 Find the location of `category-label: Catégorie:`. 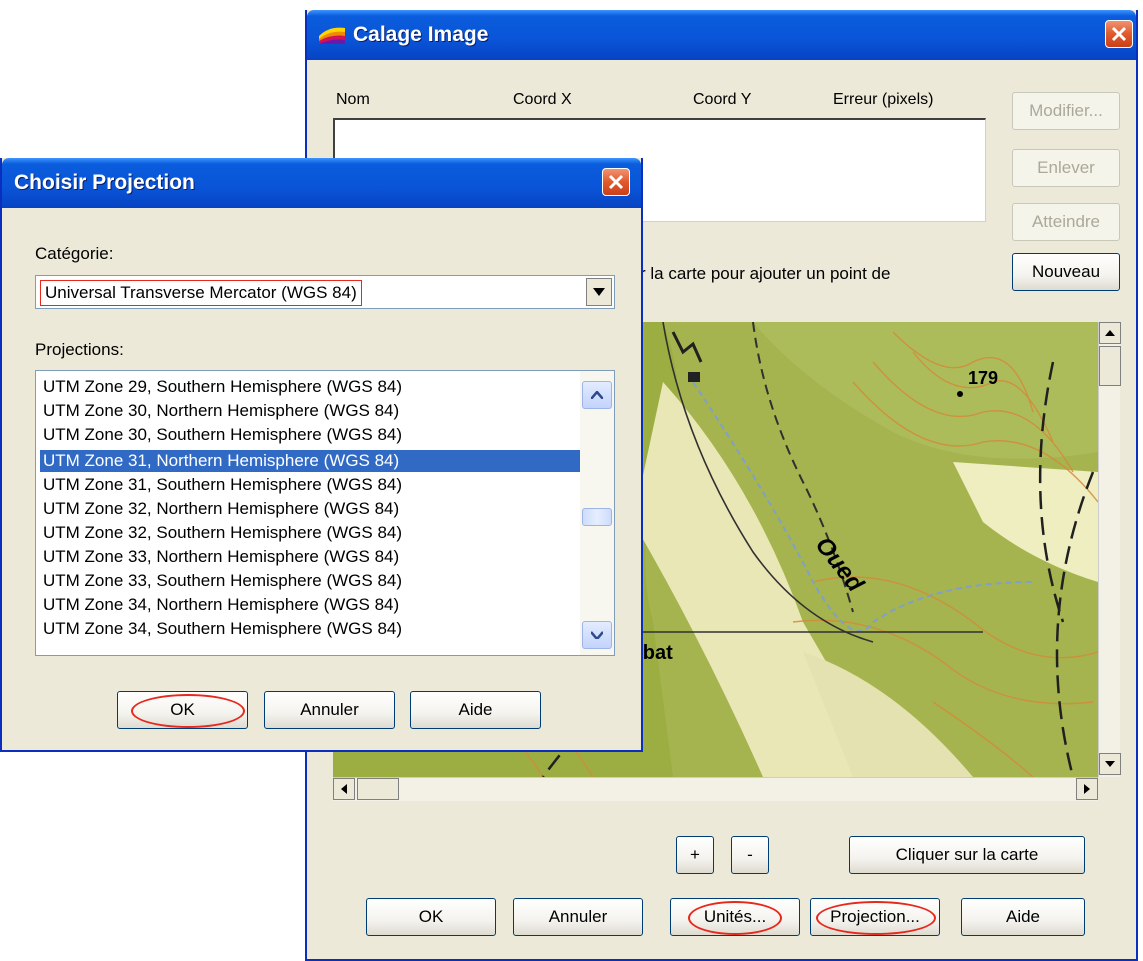

category-label: Catégorie: is located at coordinates (74, 253).